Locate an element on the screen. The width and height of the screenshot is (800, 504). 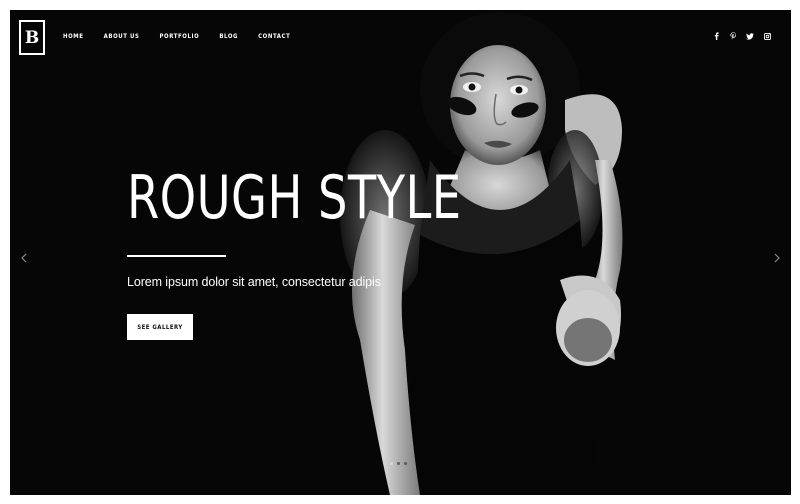
nav-about-us: ABOUT US is located at coordinates (122, 36).